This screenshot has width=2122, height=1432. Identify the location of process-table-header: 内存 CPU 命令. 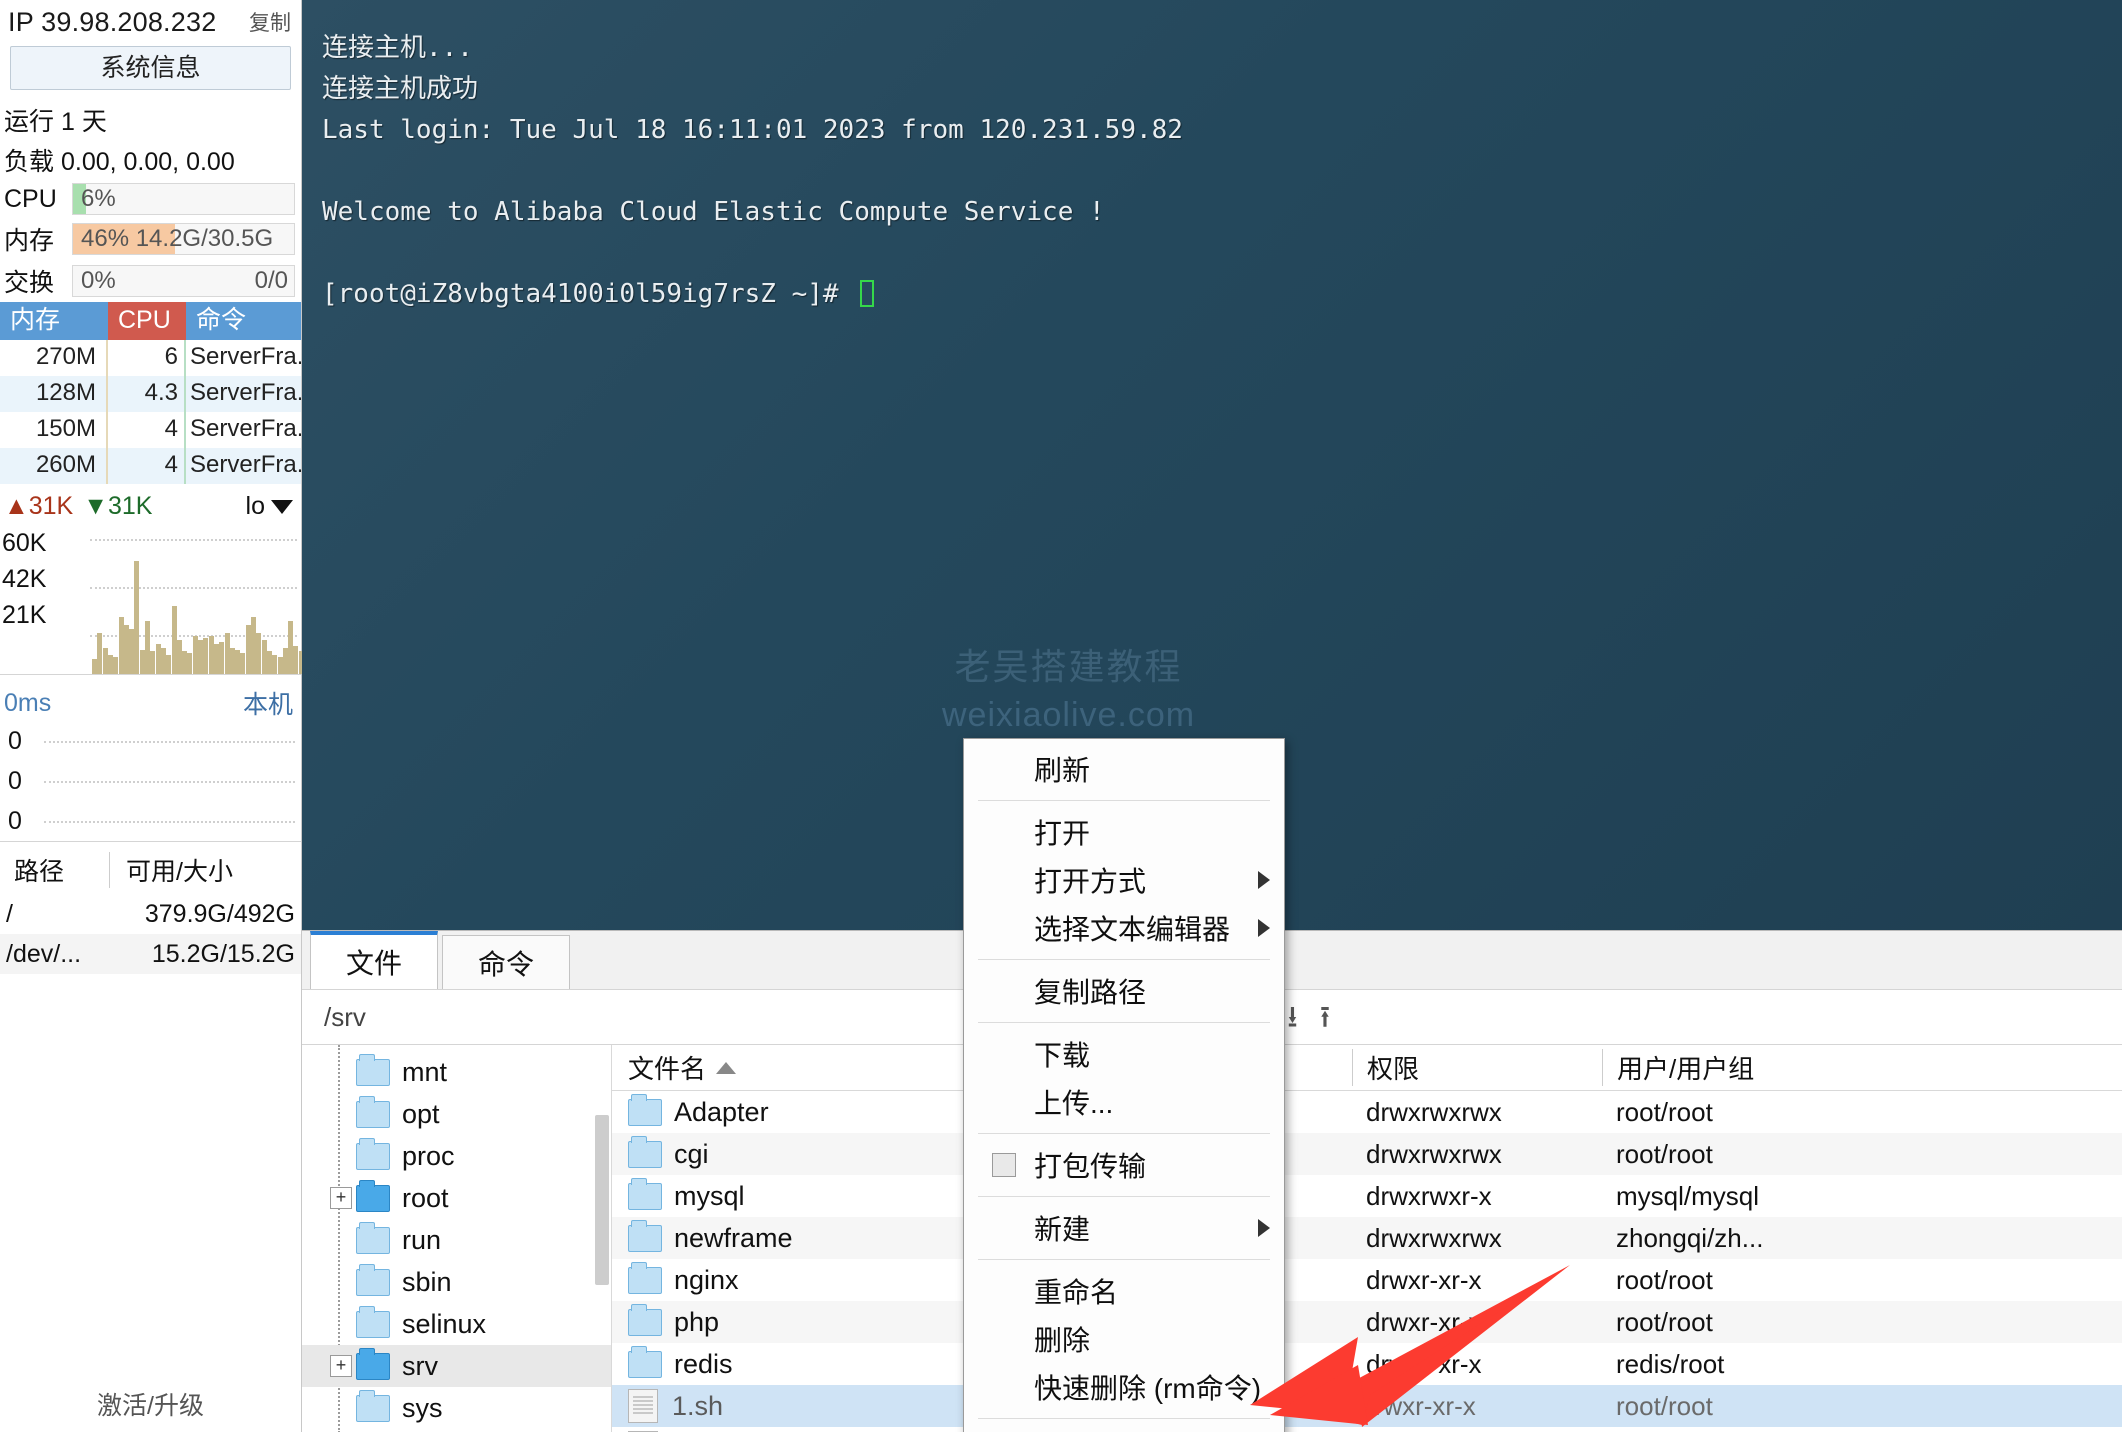
(150, 321).